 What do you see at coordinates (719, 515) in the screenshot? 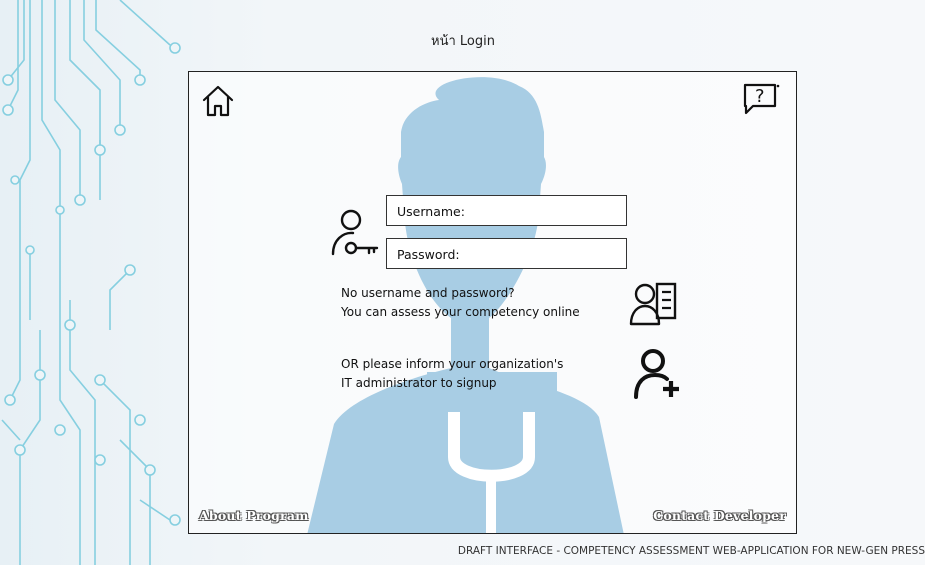
I see `contact-developer-link: Contact Developer` at bounding box center [719, 515].